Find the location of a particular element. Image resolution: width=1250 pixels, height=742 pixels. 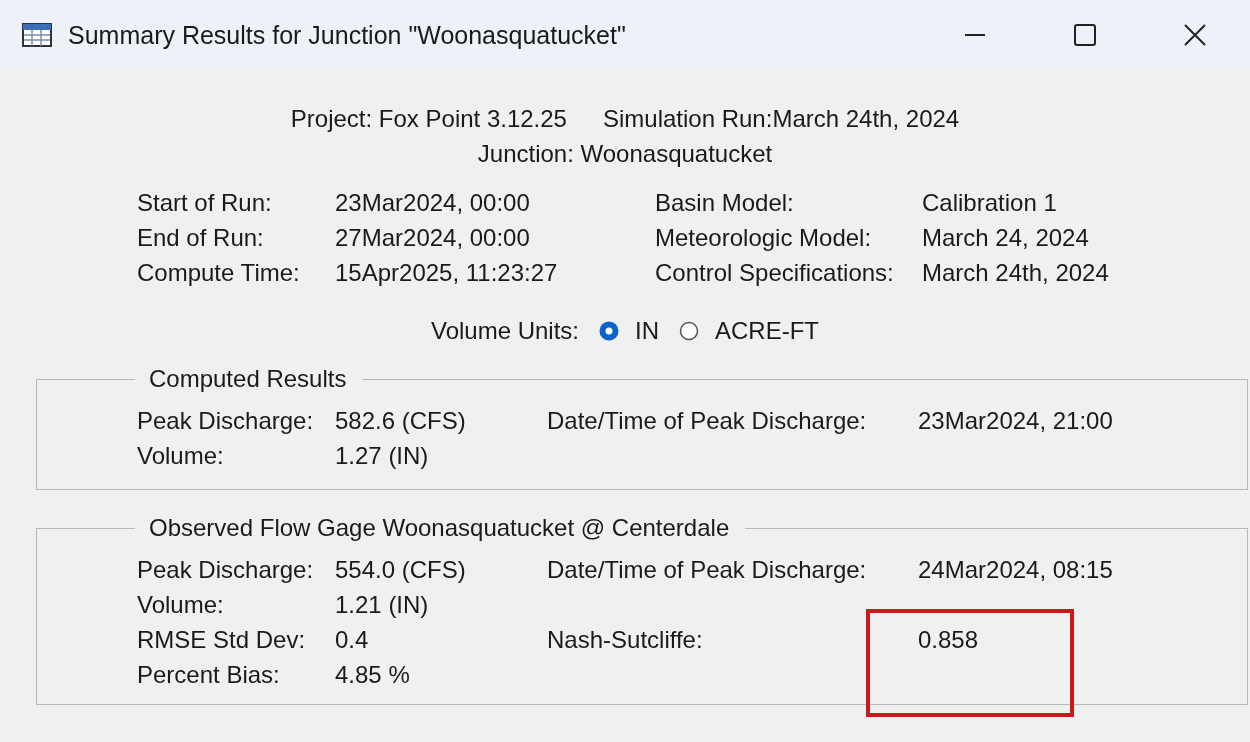

table-icon is located at coordinates (37, 35).